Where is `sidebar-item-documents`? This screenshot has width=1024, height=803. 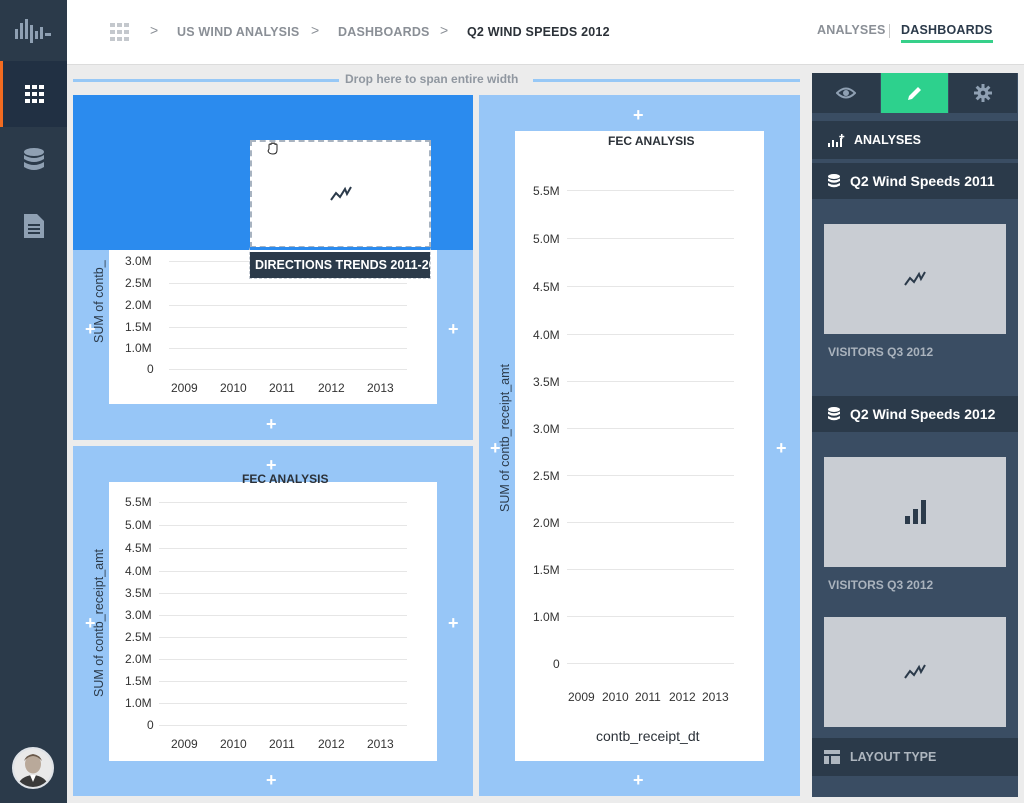 sidebar-item-documents is located at coordinates (33, 226).